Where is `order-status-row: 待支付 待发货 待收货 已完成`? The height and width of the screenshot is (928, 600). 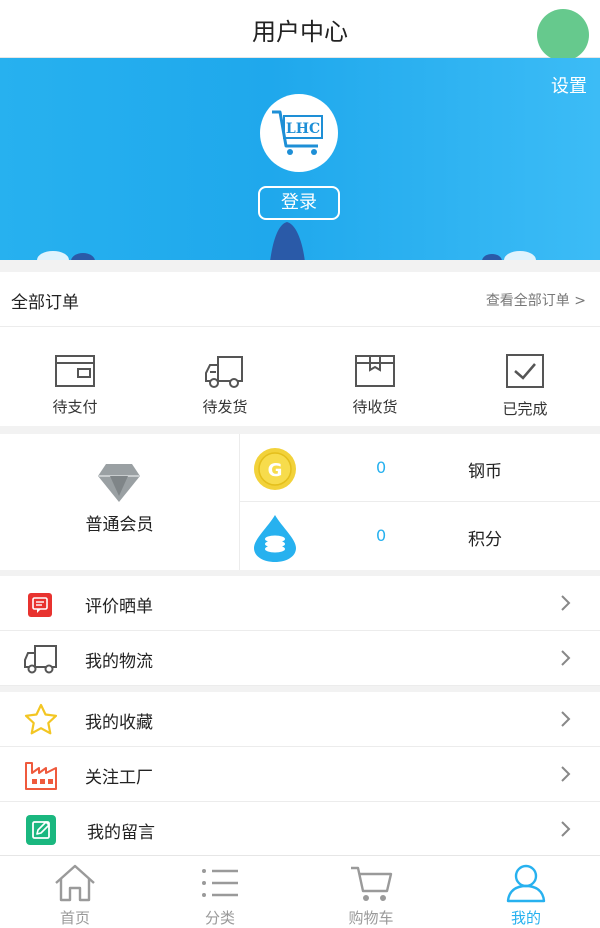
order-status-row: 待支付 待发货 待收货 已完成 is located at coordinates (300, 376).